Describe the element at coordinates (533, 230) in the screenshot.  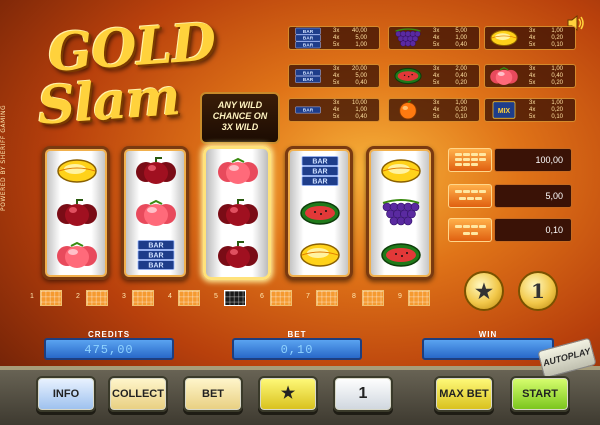
I see `bet-level-value: 0,10` at that location.